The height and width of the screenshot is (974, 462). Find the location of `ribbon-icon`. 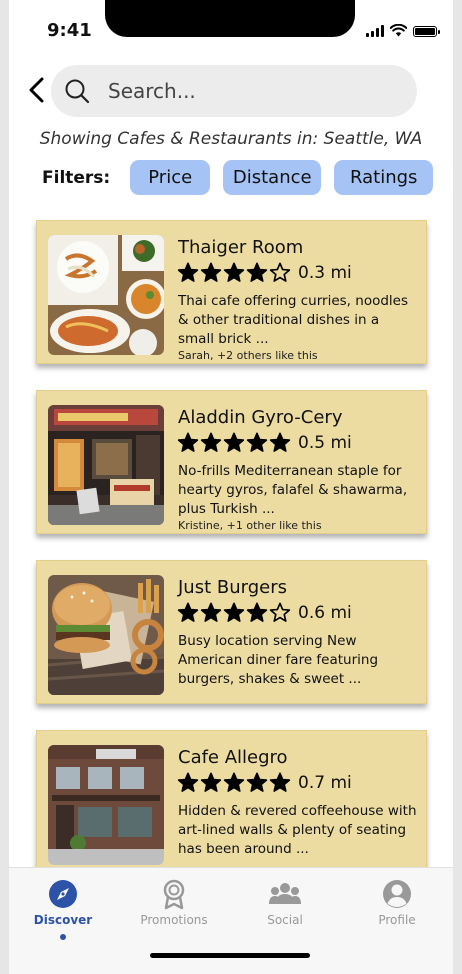

ribbon-icon is located at coordinates (174, 894).